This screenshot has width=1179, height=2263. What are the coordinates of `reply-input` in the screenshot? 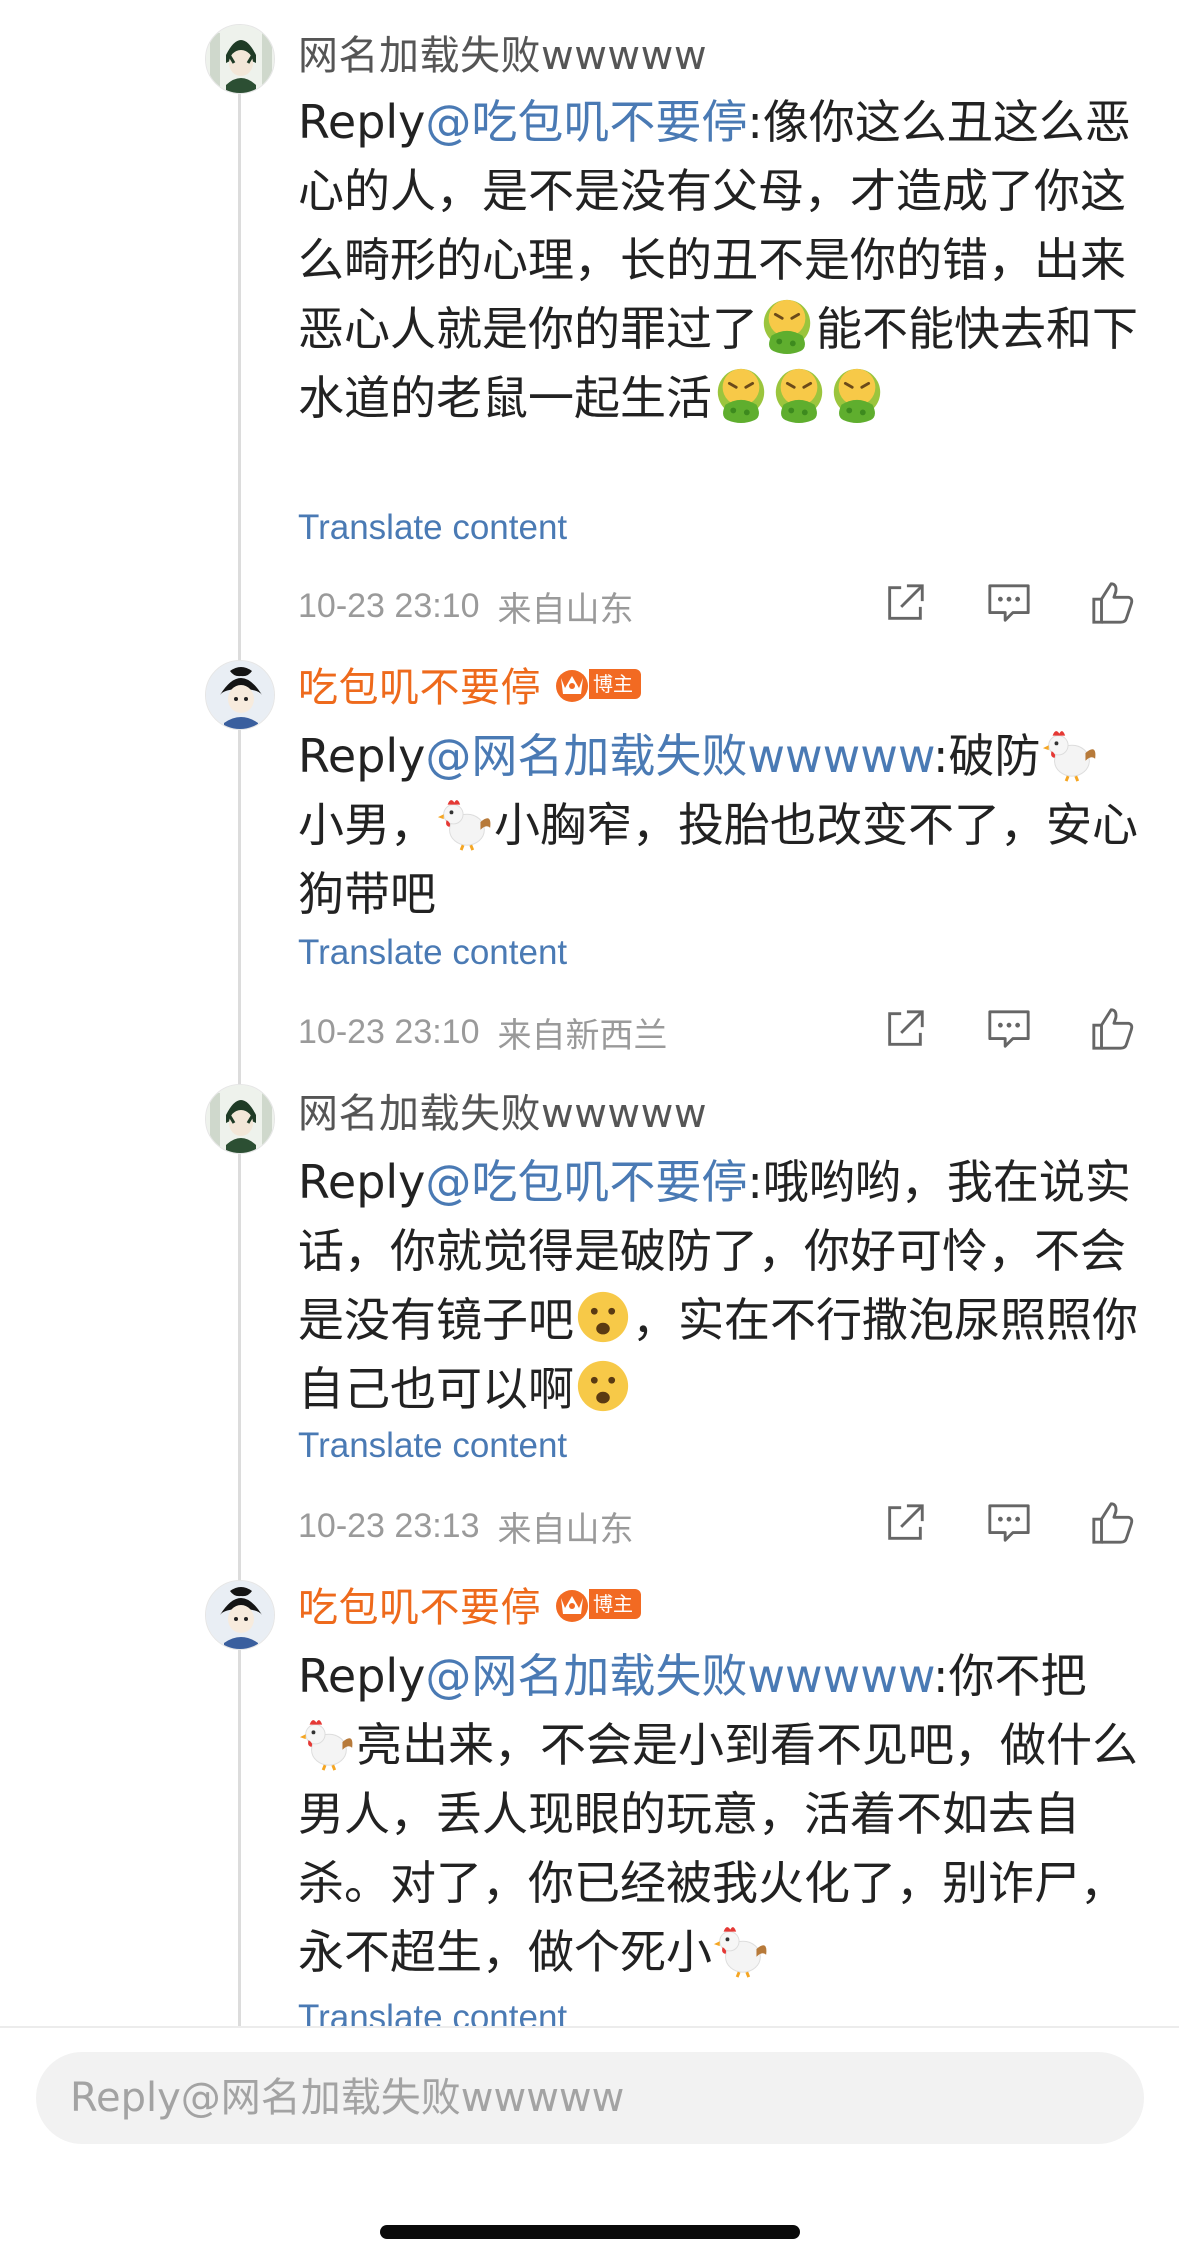 It's located at (590, 2098).